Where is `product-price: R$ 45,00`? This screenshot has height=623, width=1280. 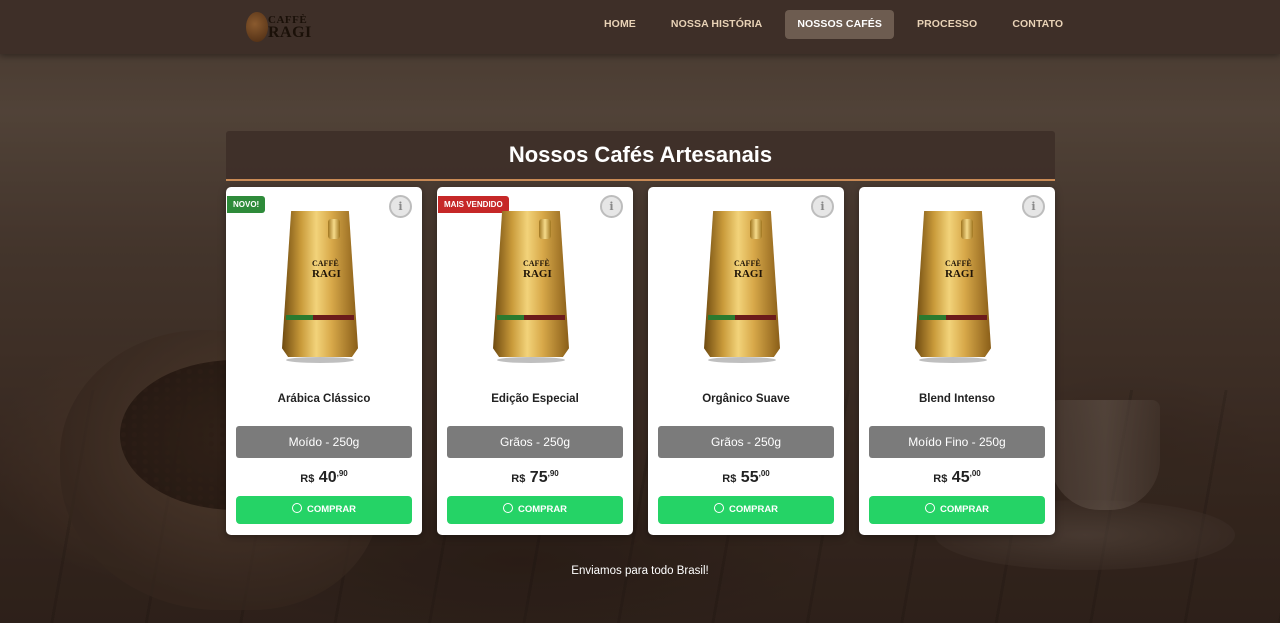 product-price: R$ 45,00 is located at coordinates (957, 478).